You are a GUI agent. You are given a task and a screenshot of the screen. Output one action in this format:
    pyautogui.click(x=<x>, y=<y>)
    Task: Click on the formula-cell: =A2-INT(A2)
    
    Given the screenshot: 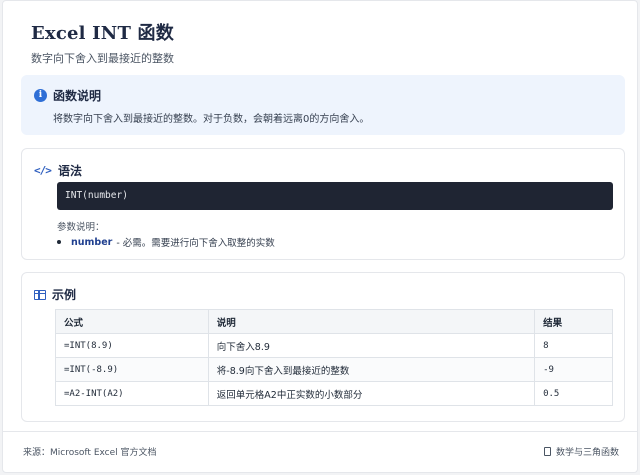 What is the action you would take?
    pyautogui.click(x=132, y=393)
    